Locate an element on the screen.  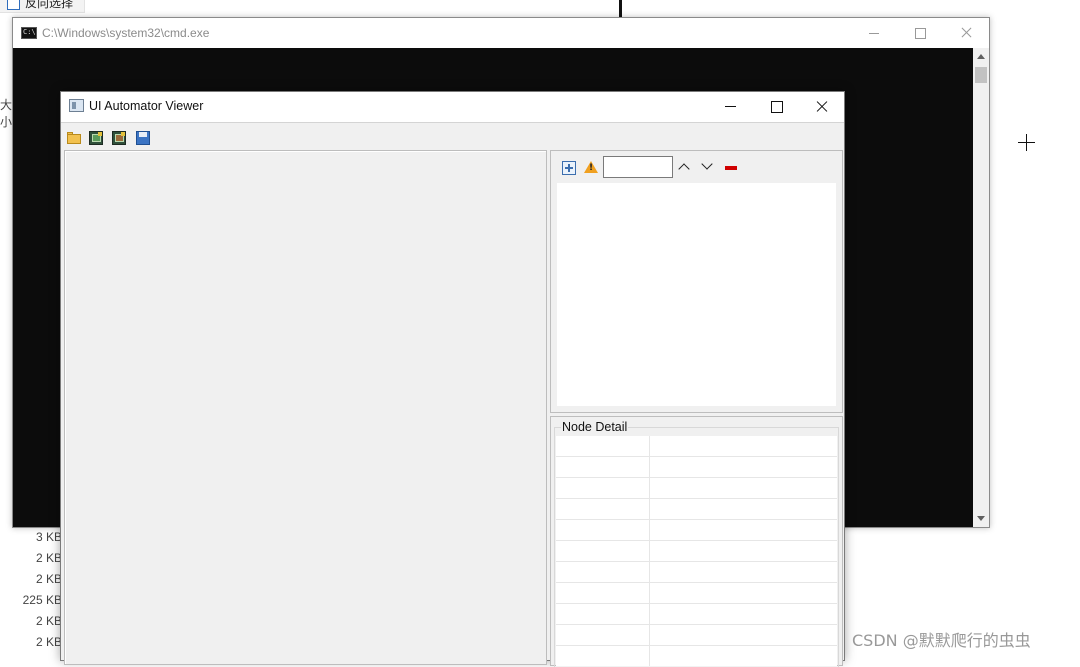
explorer-toolbar-fragment: 反向选择 is located at coordinates (42, 6).